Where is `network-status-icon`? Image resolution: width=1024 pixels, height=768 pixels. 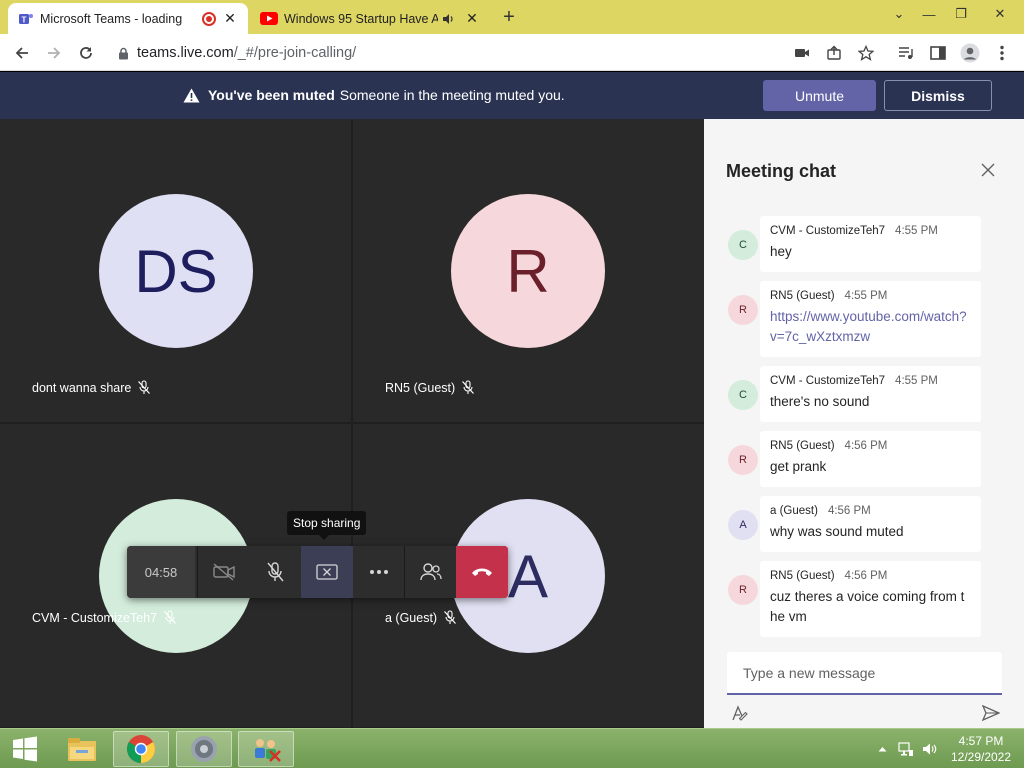
network-status-icon is located at coordinates (906, 749).